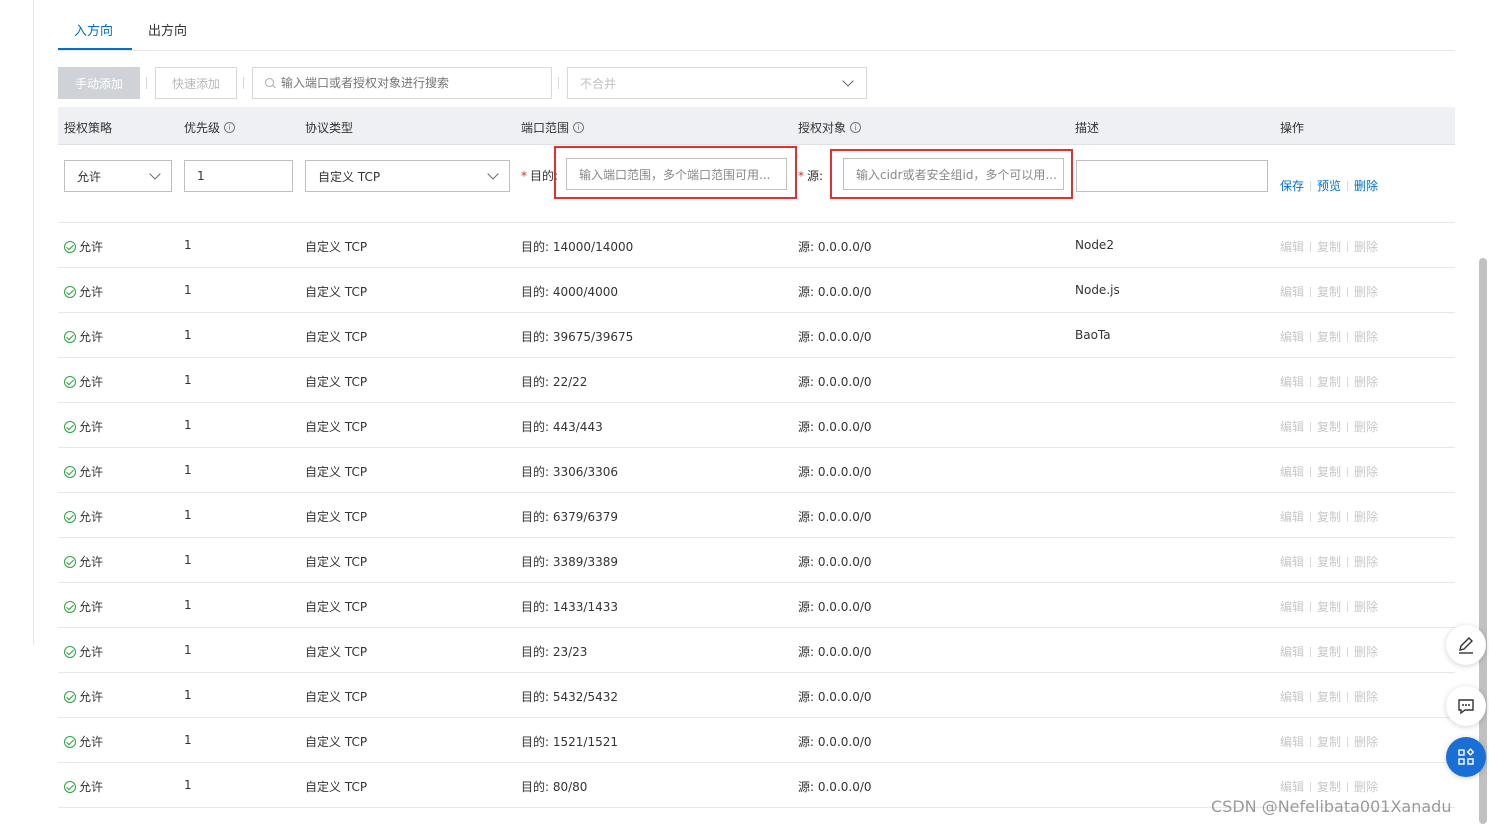 This screenshot has height=824, width=1489. I want to click on header-port-range: 端口范围 i, so click(553, 127).